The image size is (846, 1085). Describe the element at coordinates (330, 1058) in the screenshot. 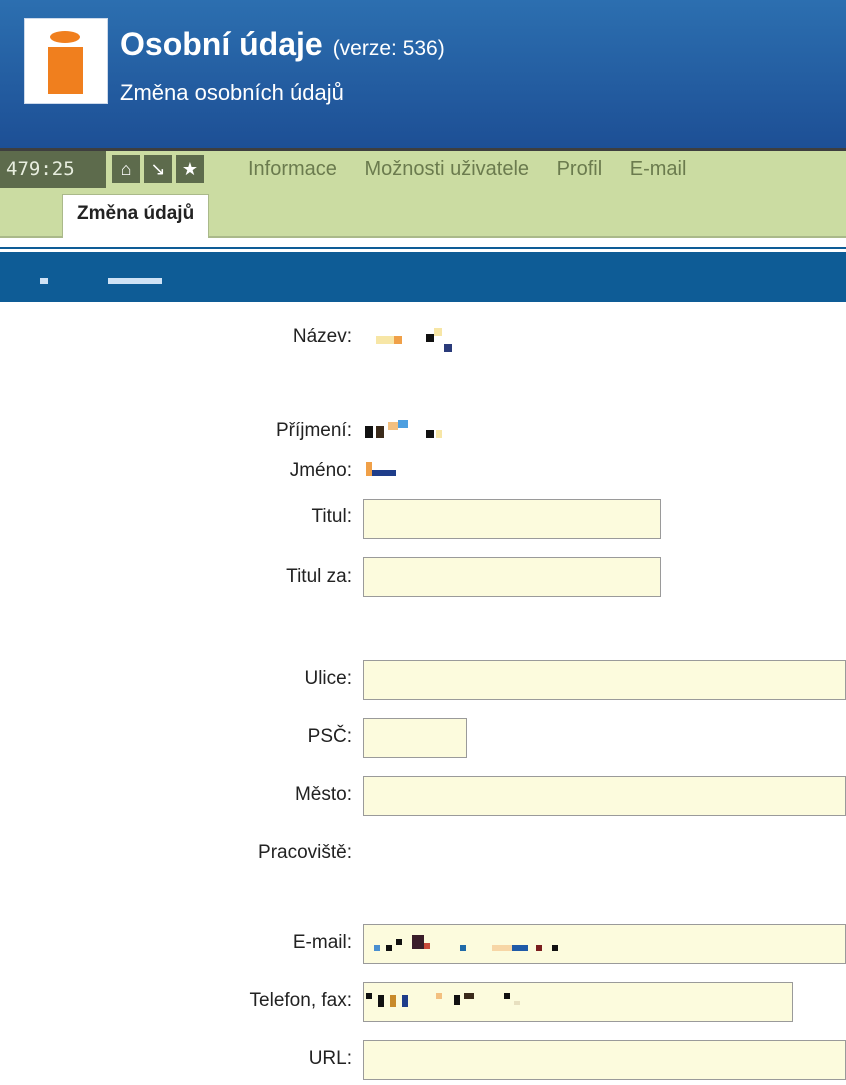

I see `label-url: URL:` at that location.